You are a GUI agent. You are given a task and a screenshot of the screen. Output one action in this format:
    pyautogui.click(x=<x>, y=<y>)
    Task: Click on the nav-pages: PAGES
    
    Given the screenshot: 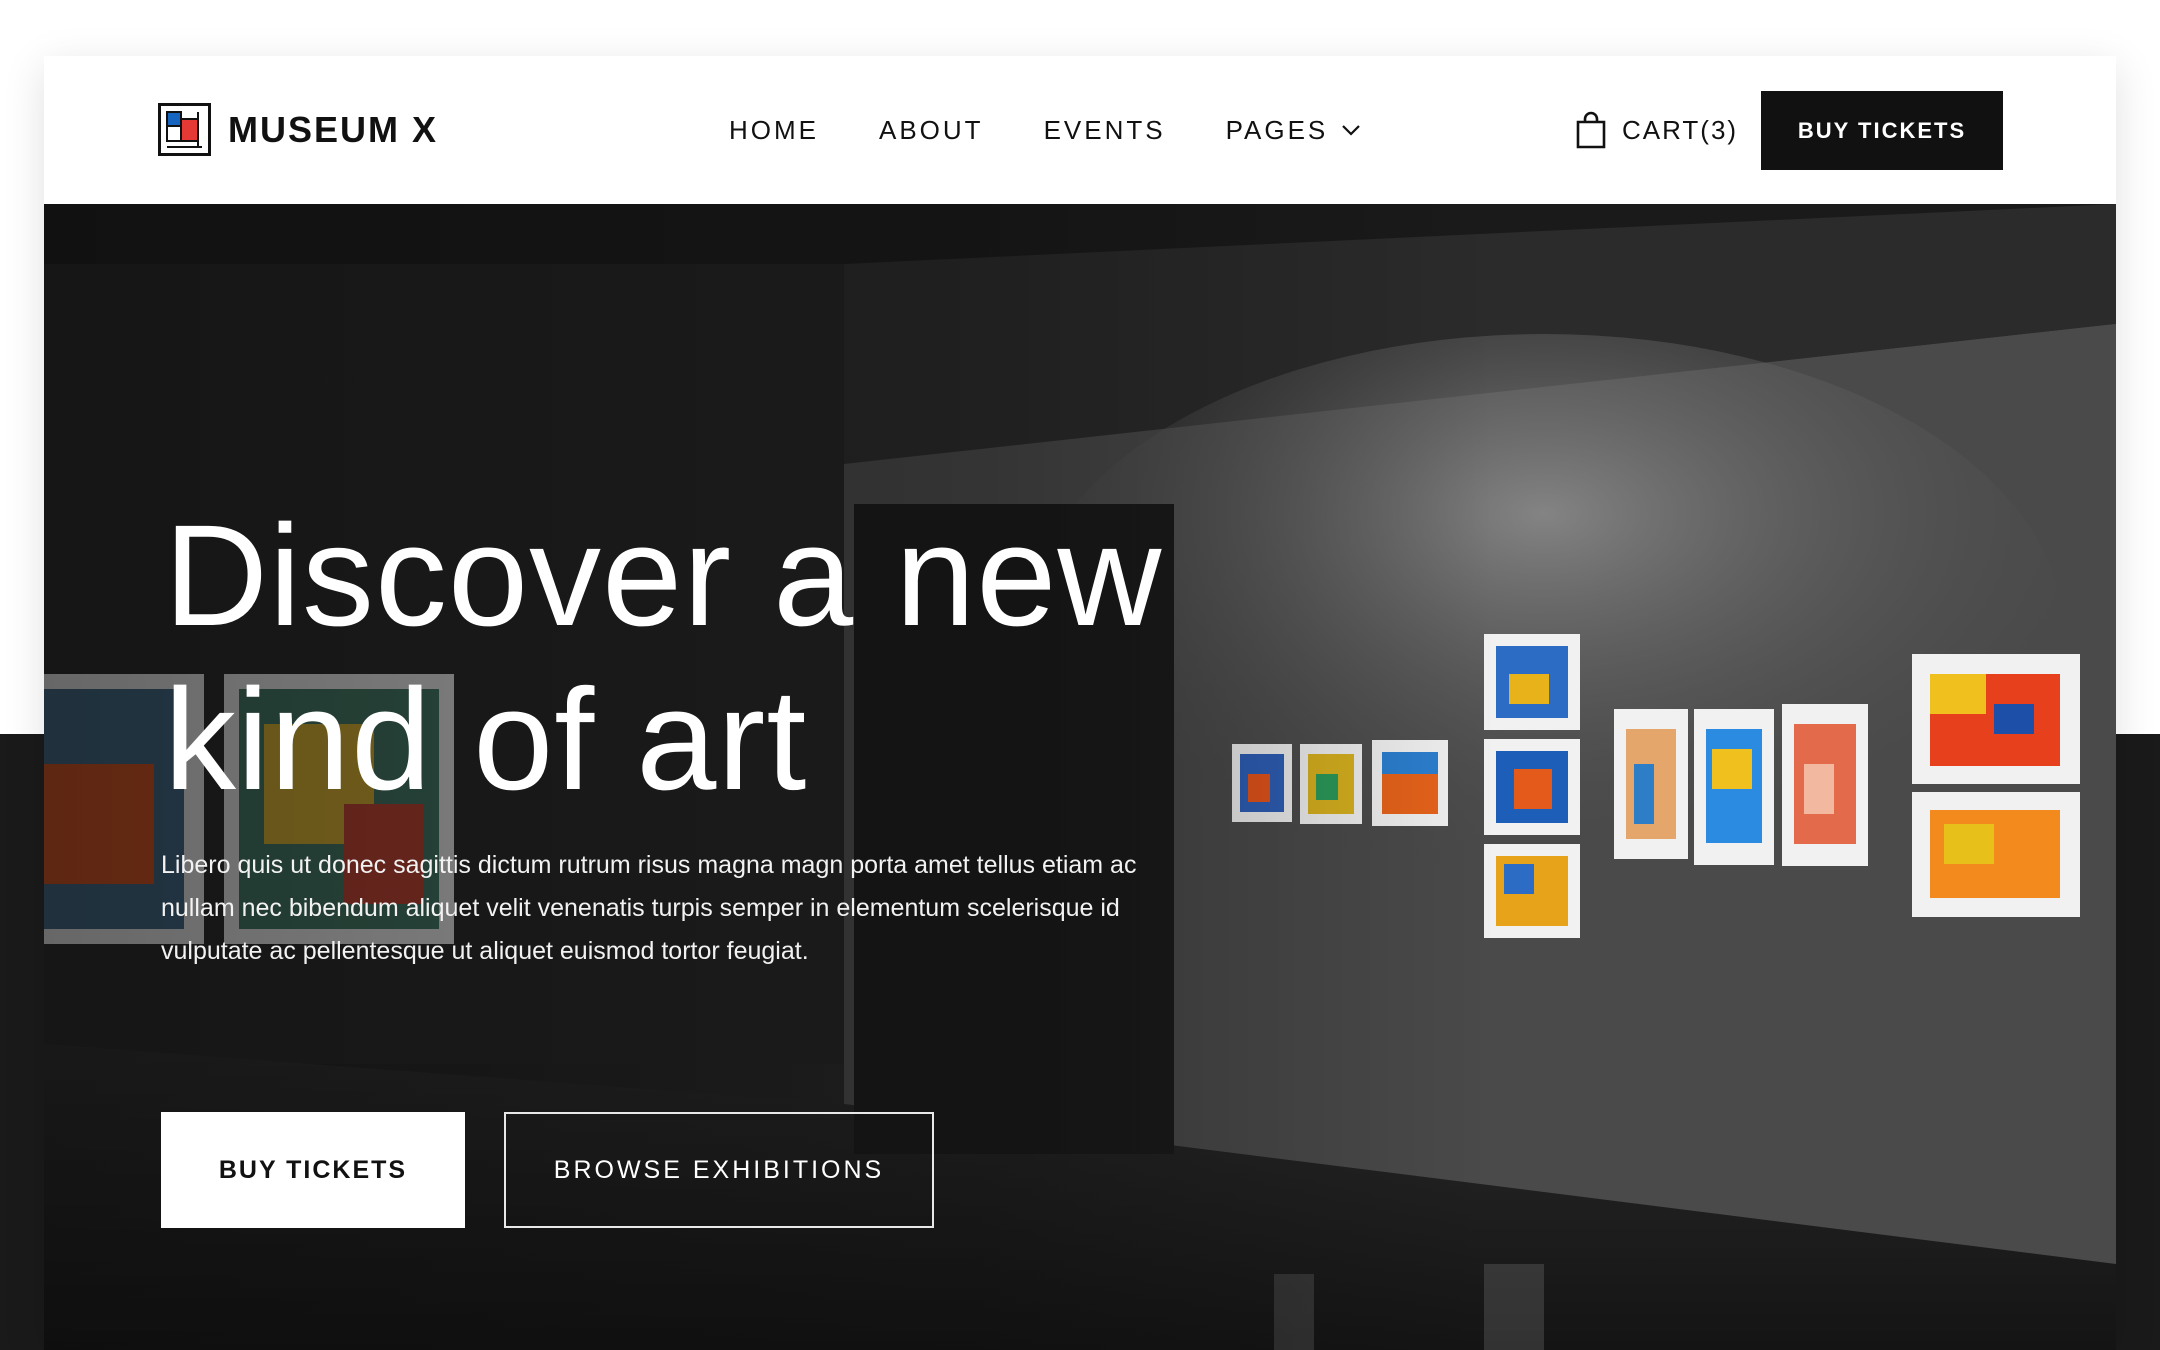 What is the action you would take?
    pyautogui.click(x=1294, y=130)
    